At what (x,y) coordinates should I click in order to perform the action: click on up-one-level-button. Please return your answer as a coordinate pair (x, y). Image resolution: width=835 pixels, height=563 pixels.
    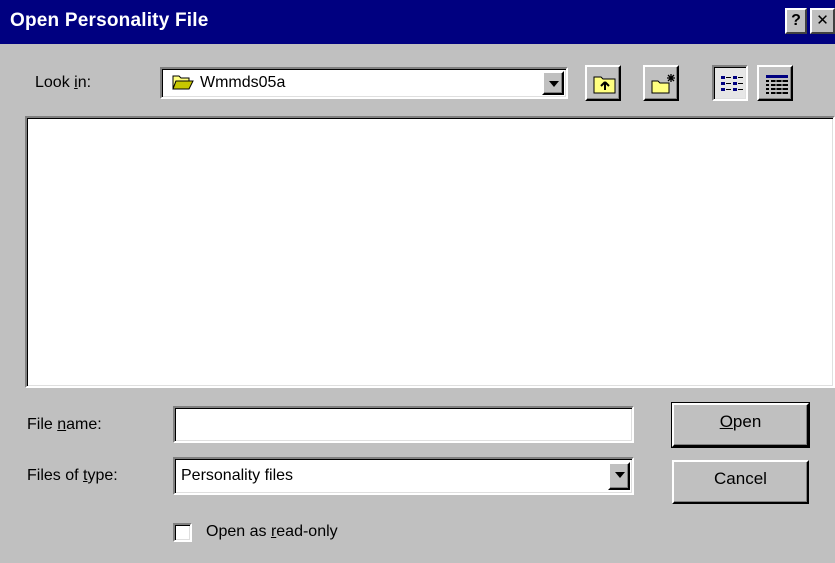
    Looking at the image, I should click on (603, 83).